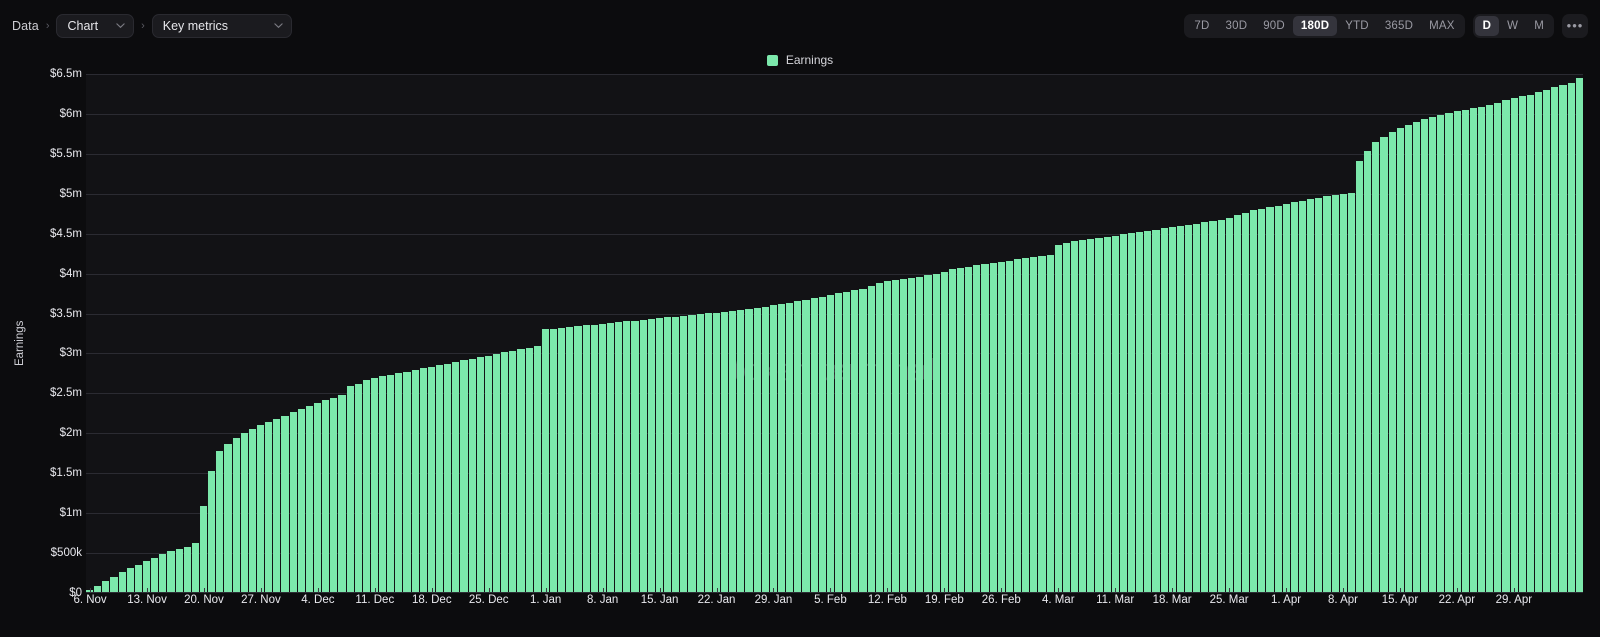 The height and width of the screenshot is (637, 1600). I want to click on range-button-30d: 30D, so click(1237, 26).